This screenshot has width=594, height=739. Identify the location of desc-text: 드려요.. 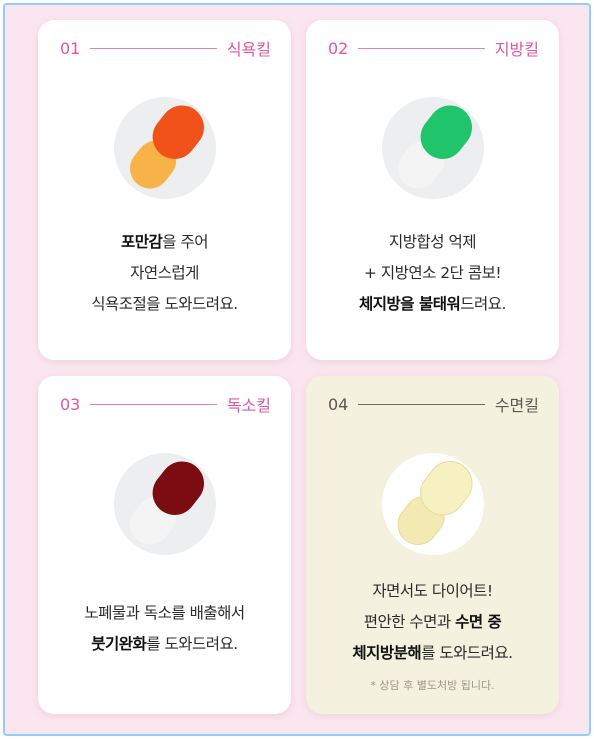
(483, 304).